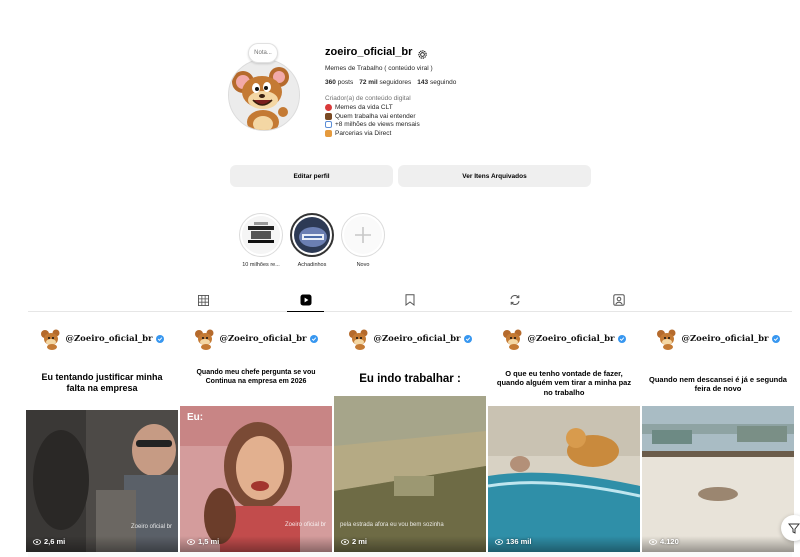 Image resolution: width=800 pixels, height=557 pixels. I want to click on bookmark-icon, so click(410, 300).